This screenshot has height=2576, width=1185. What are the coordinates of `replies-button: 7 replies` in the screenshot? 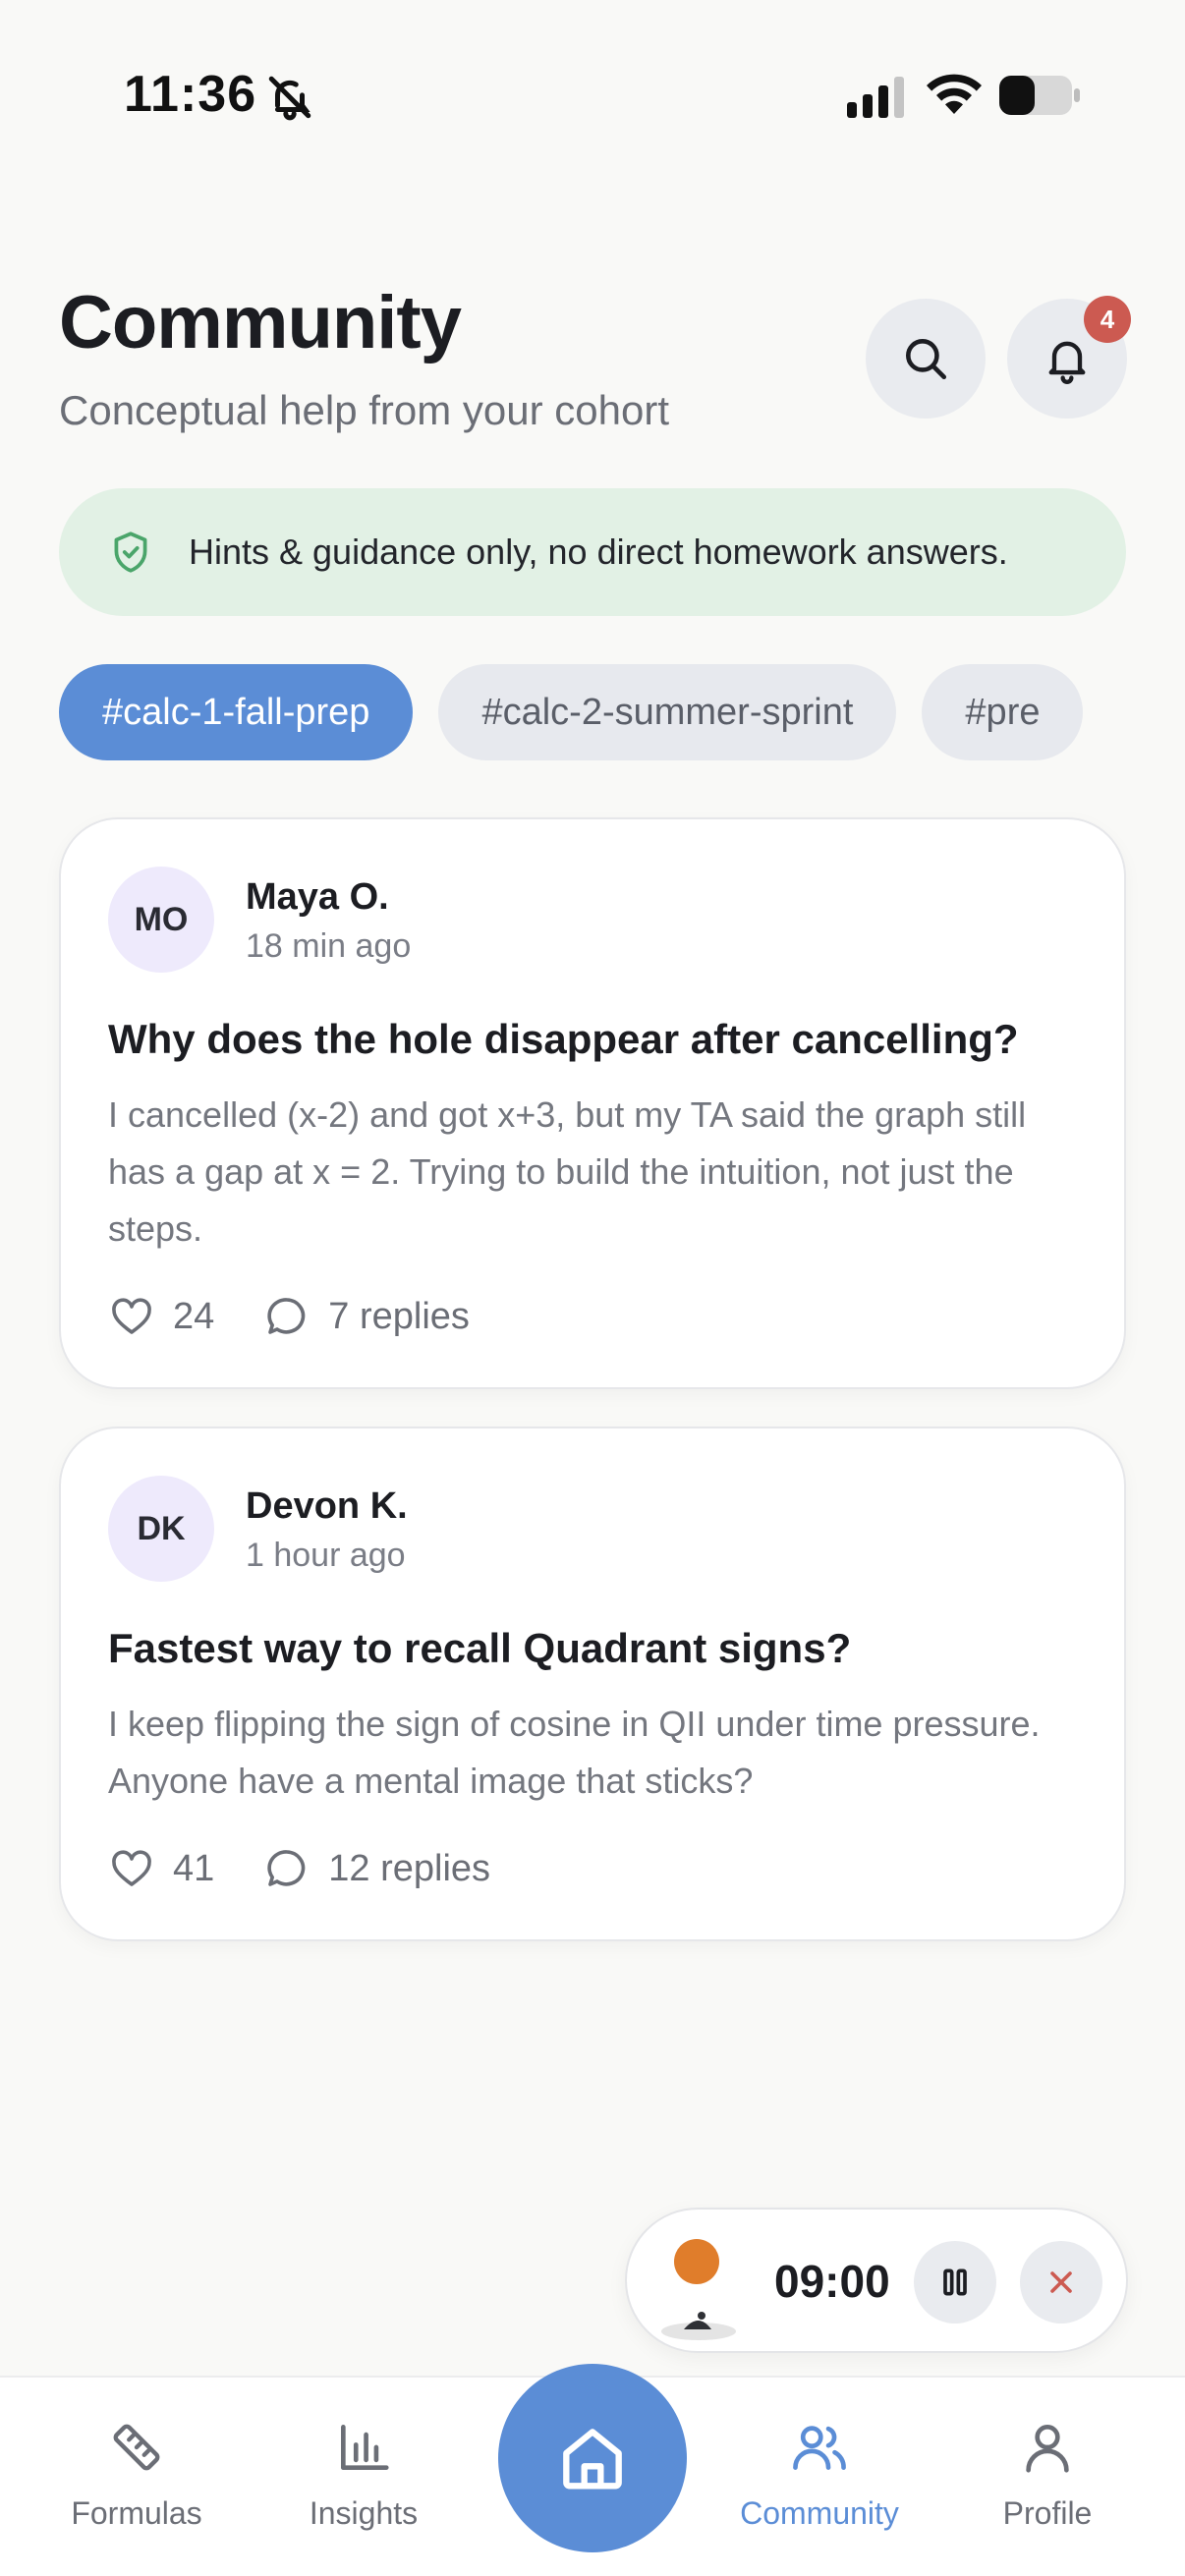 It's located at (367, 1316).